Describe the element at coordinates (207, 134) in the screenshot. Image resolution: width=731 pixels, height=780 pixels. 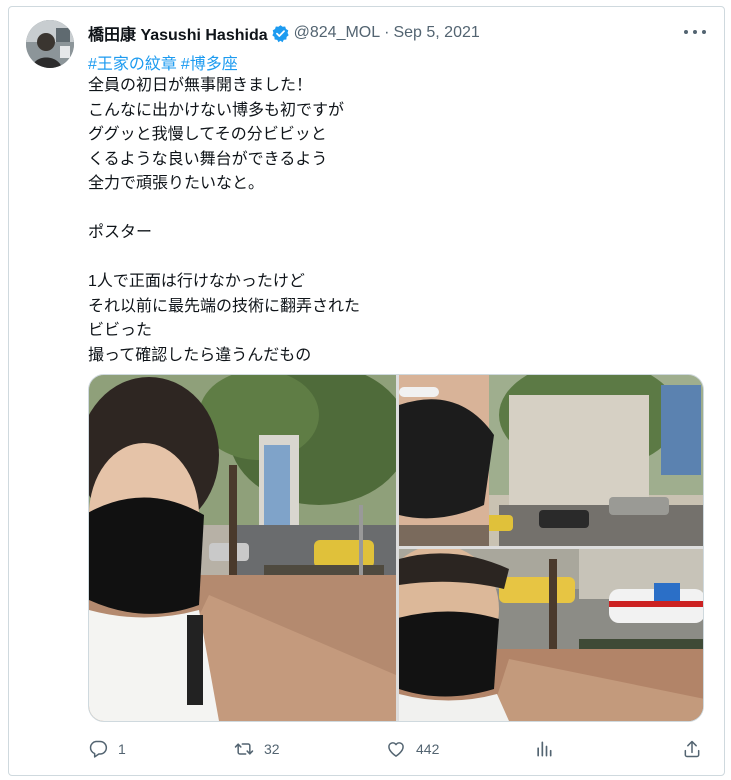
I see `tweet-text-line: ググッと我慢してその分ビビッと` at that location.